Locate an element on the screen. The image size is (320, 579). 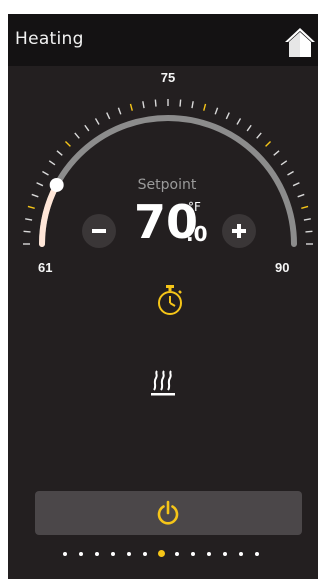
plus-icon is located at coordinates (239, 231).